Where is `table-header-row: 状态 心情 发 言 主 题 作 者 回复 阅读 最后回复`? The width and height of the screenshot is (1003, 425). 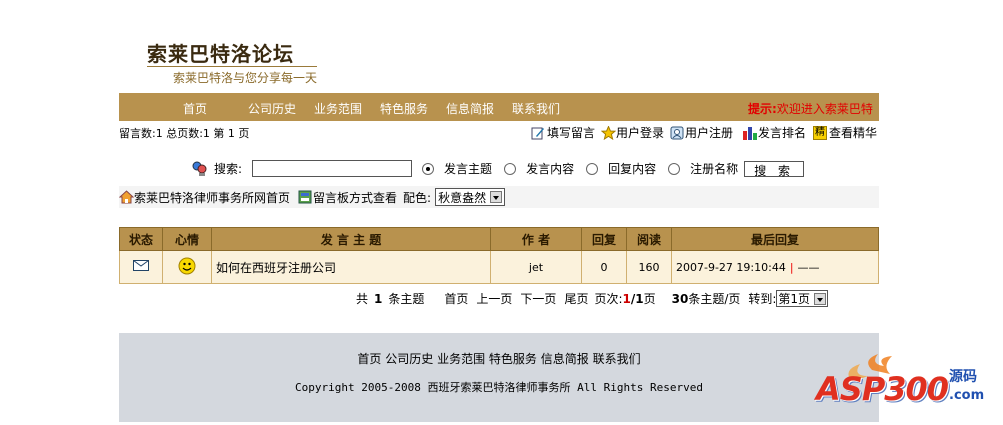
table-header-row: 状态 心情 发 言 主 题 作 者 回复 阅读 最后回复 is located at coordinates (499, 239).